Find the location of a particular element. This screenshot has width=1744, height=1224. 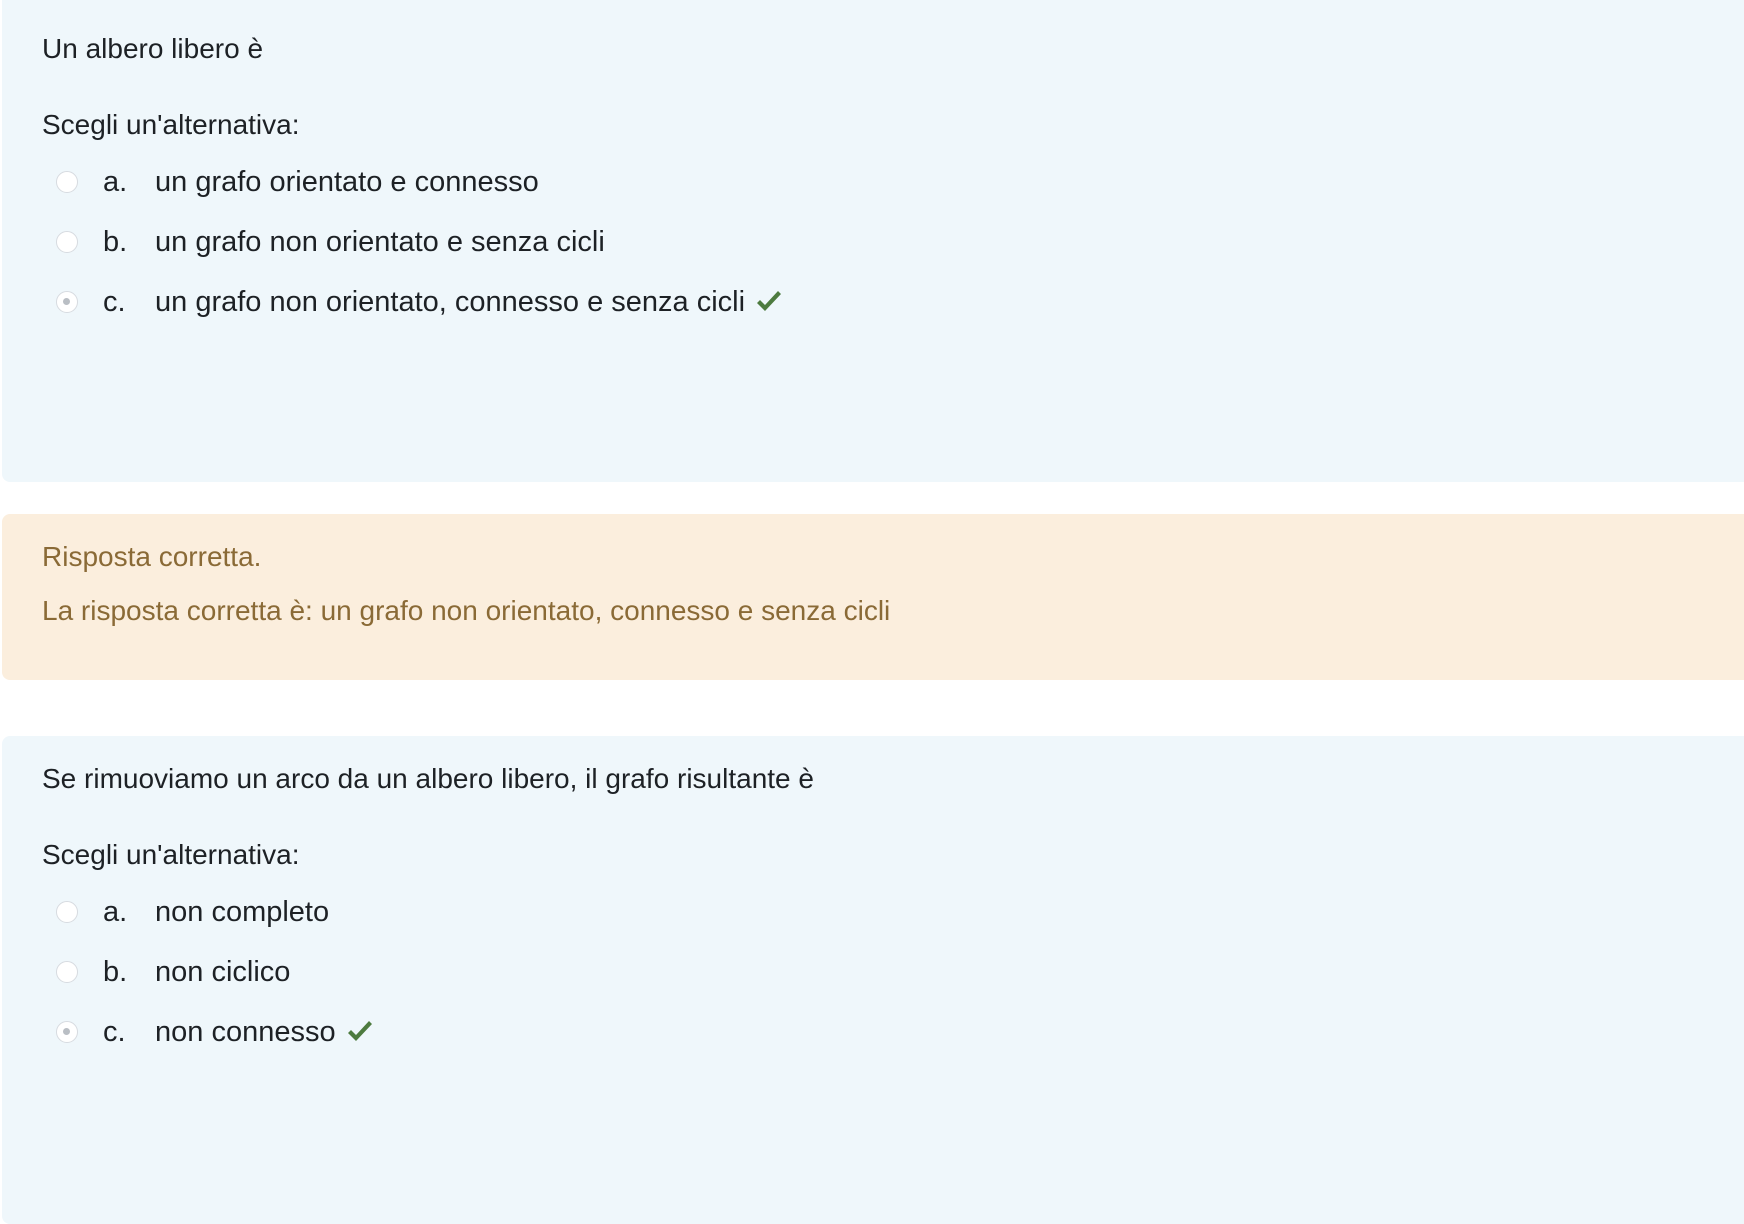

answer-label: non connesso is located at coordinates (245, 1031).